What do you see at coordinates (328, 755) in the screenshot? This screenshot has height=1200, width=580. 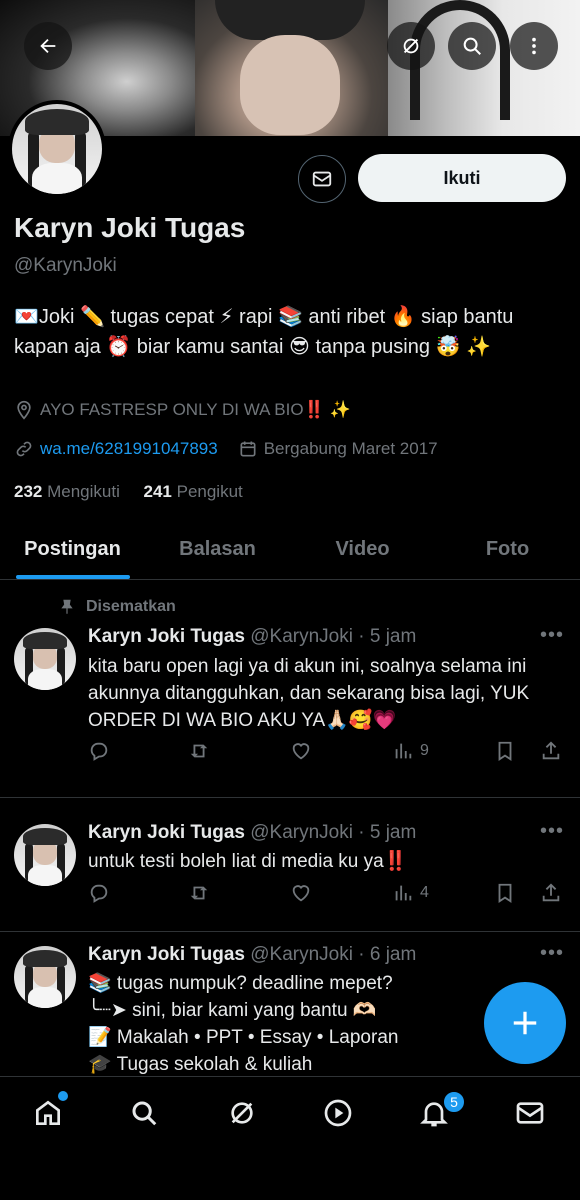 I see `post-actions: 9` at bounding box center [328, 755].